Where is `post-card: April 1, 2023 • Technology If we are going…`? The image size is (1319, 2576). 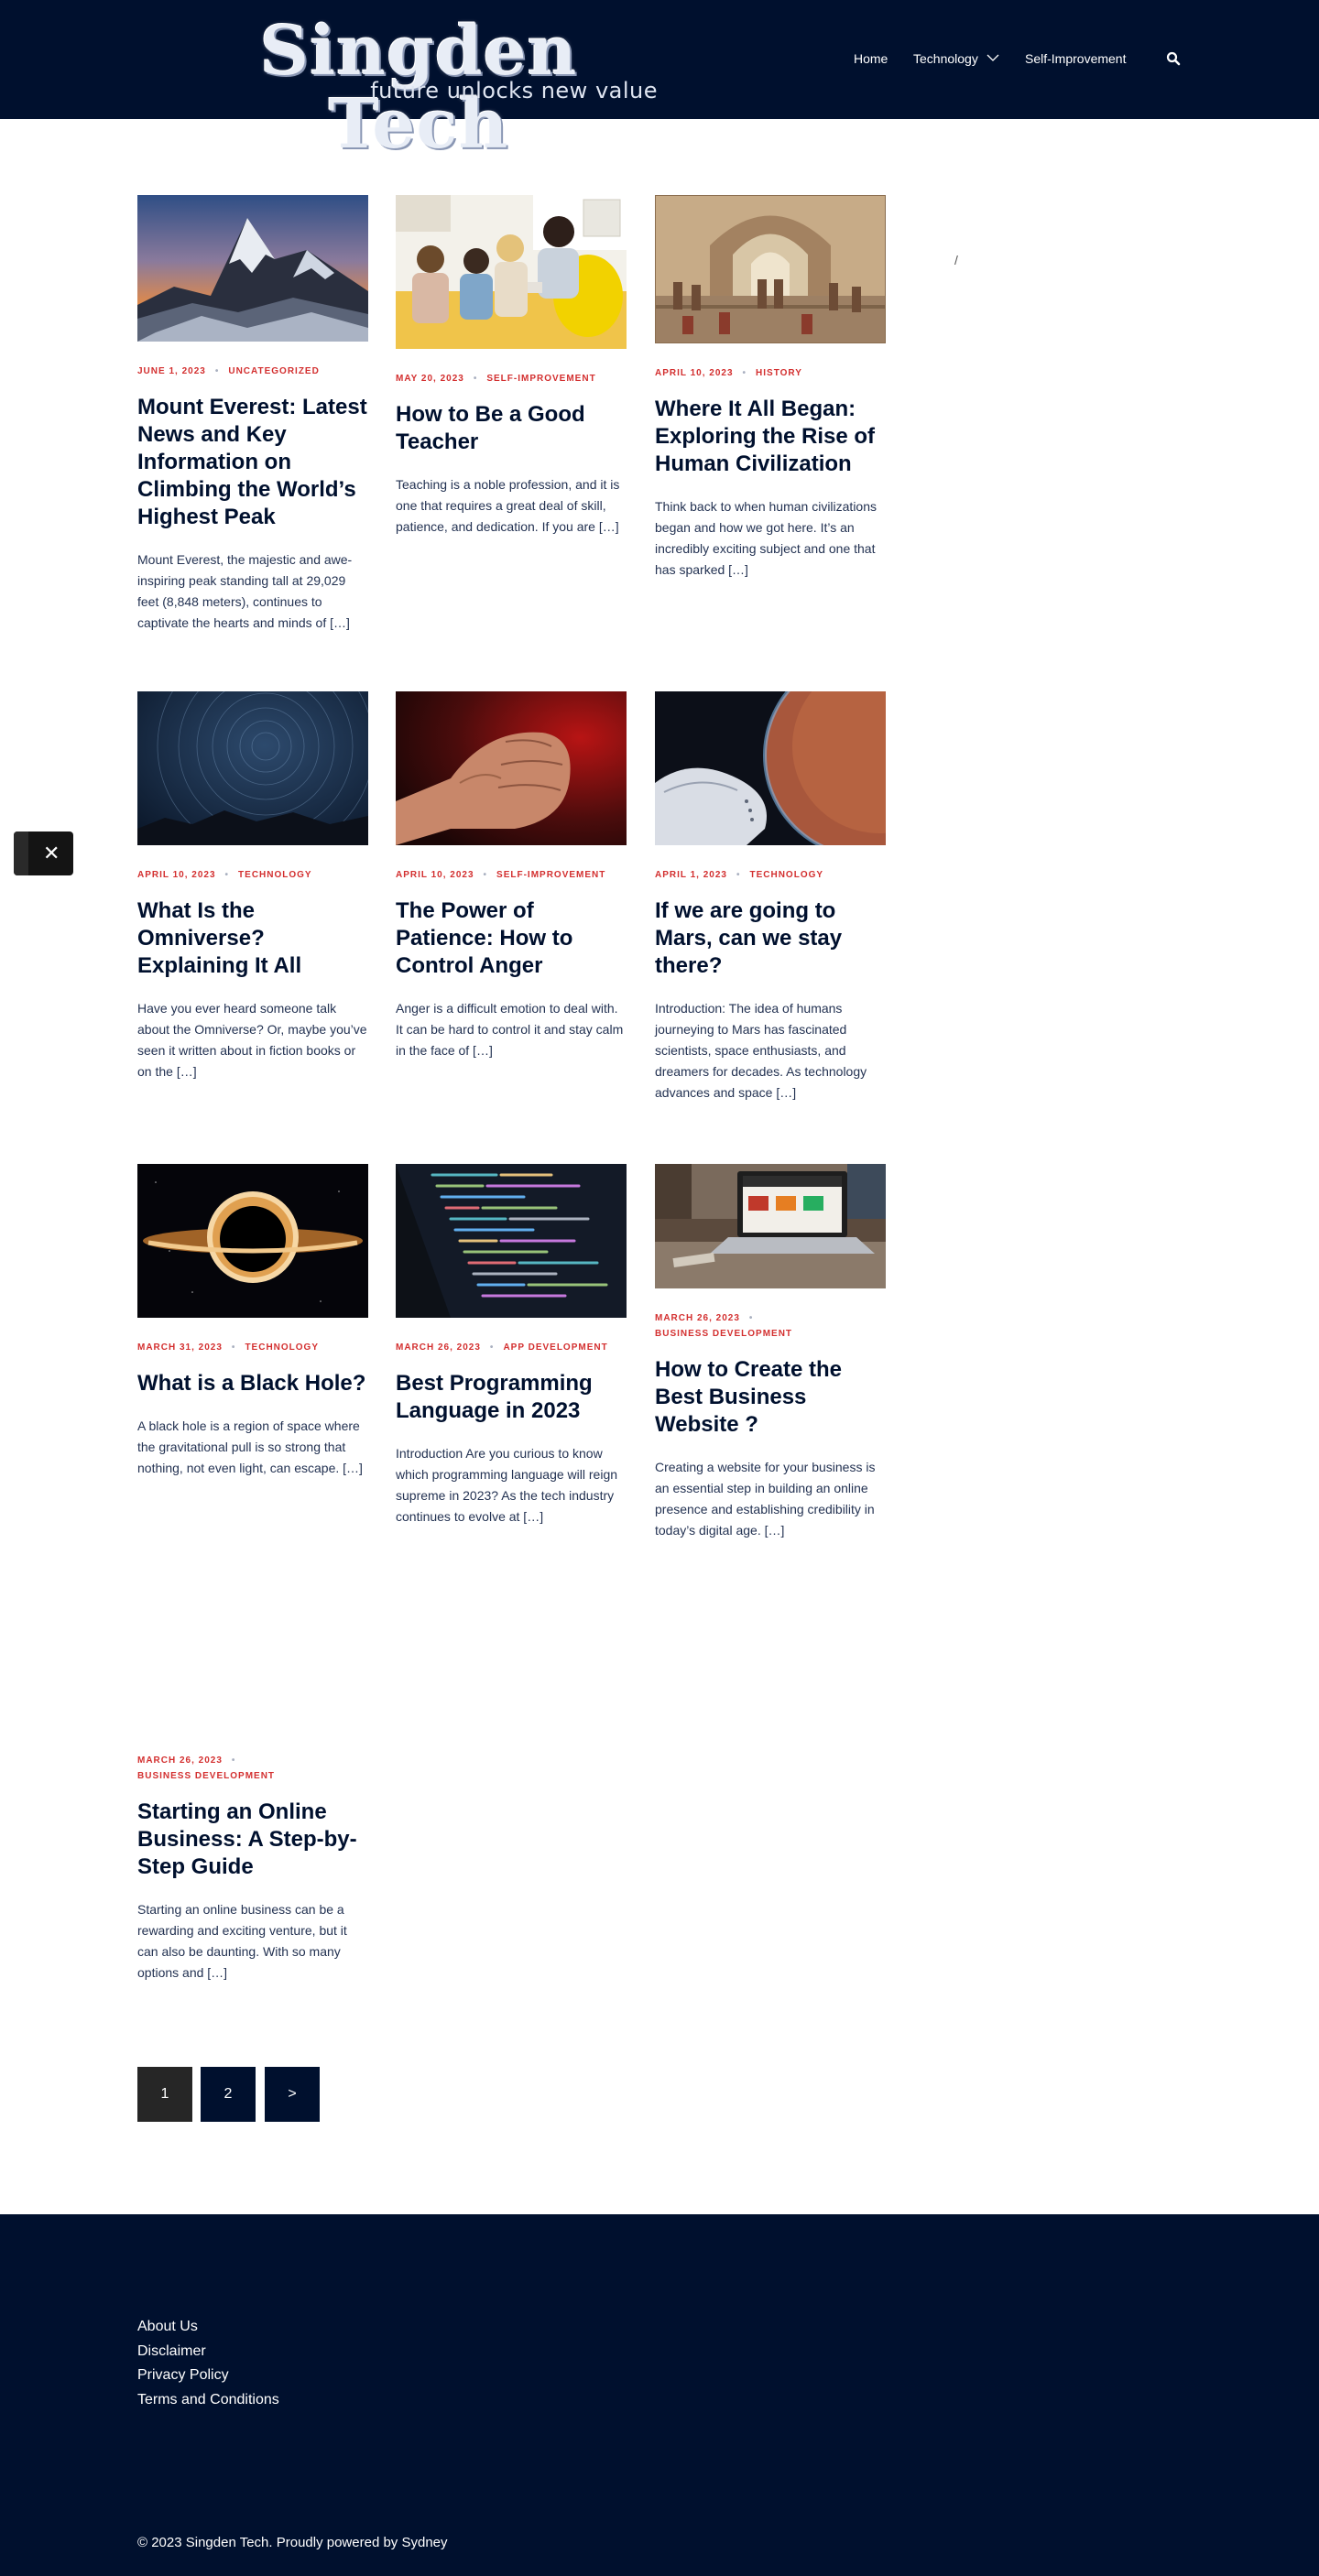
post-card: April 1, 2023 • Technology If we are going… is located at coordinates (770, 897).